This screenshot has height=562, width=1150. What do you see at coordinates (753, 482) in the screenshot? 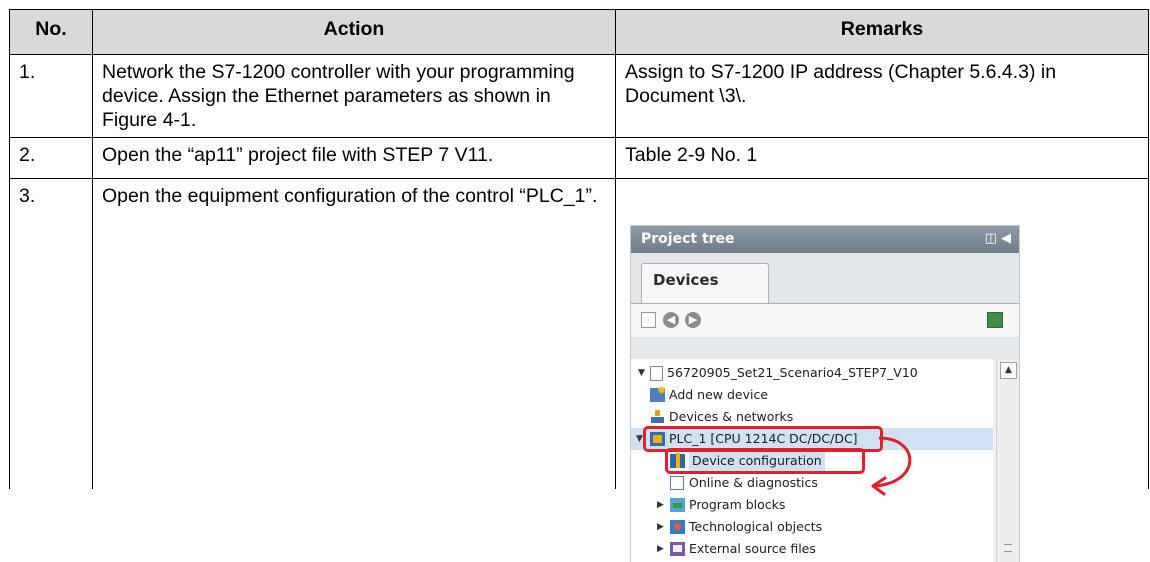
I see `tree-item-label: Online & diagnostics` at bounding box center [753, 482].